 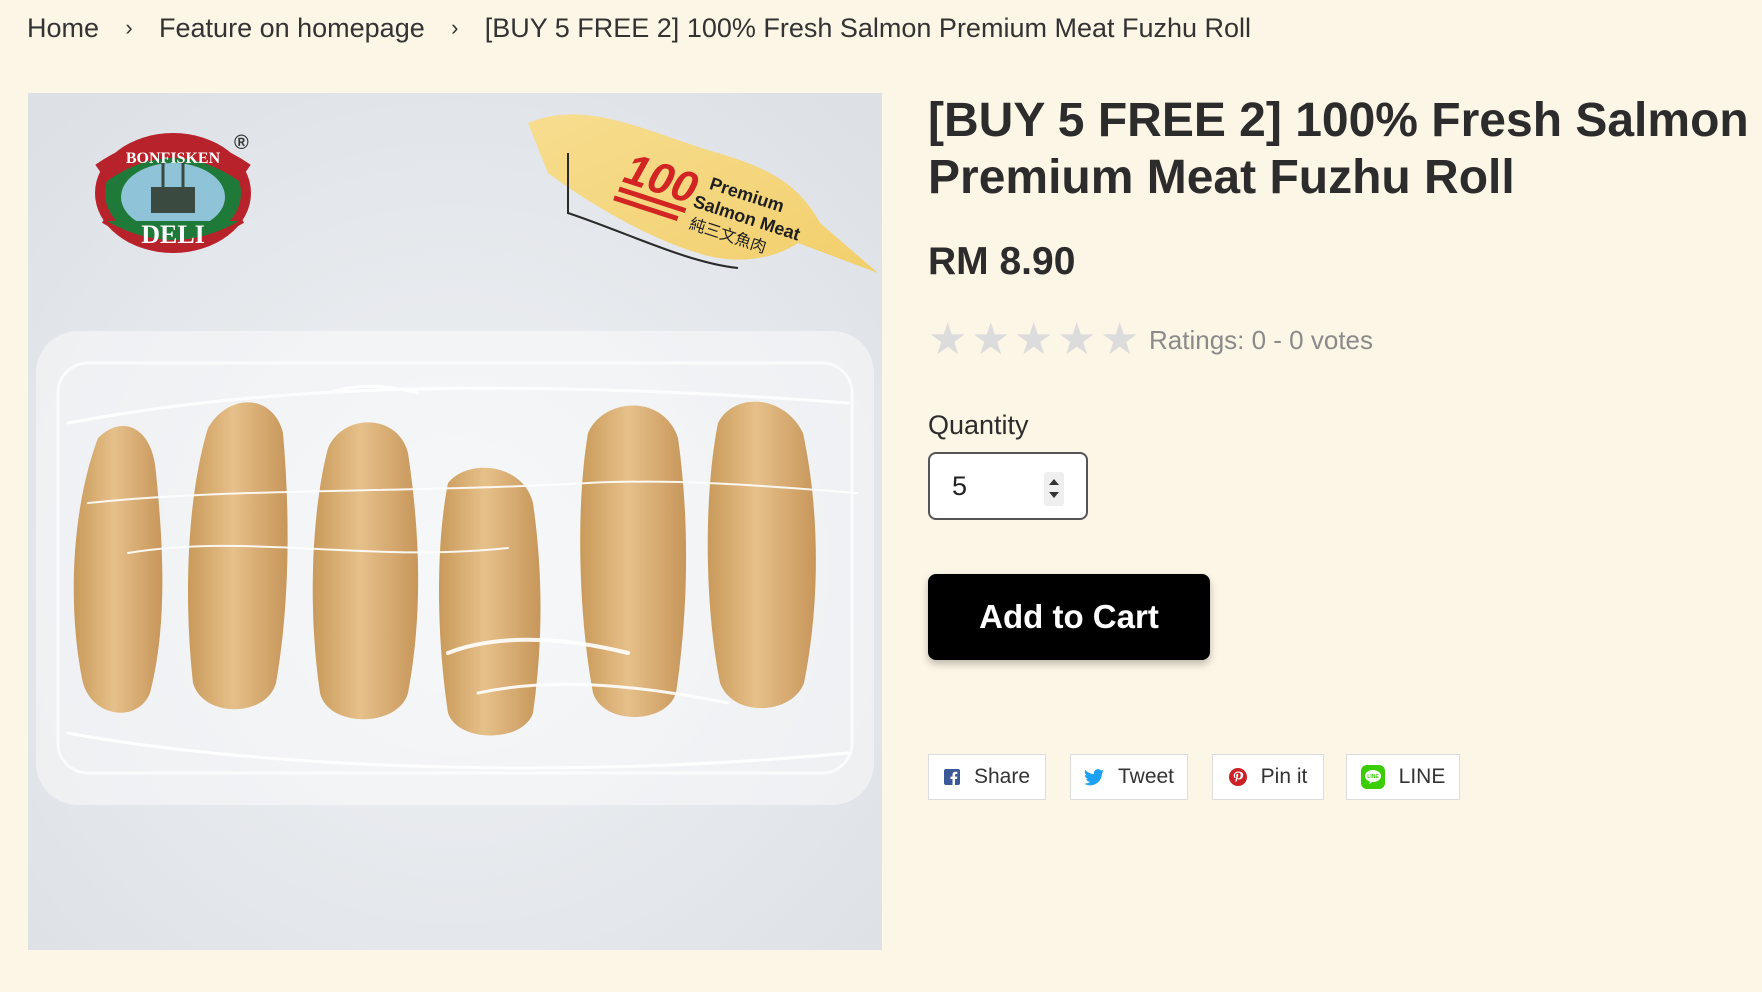 I want to click on quantity-label: Quantity, so click(x=978, y=425).